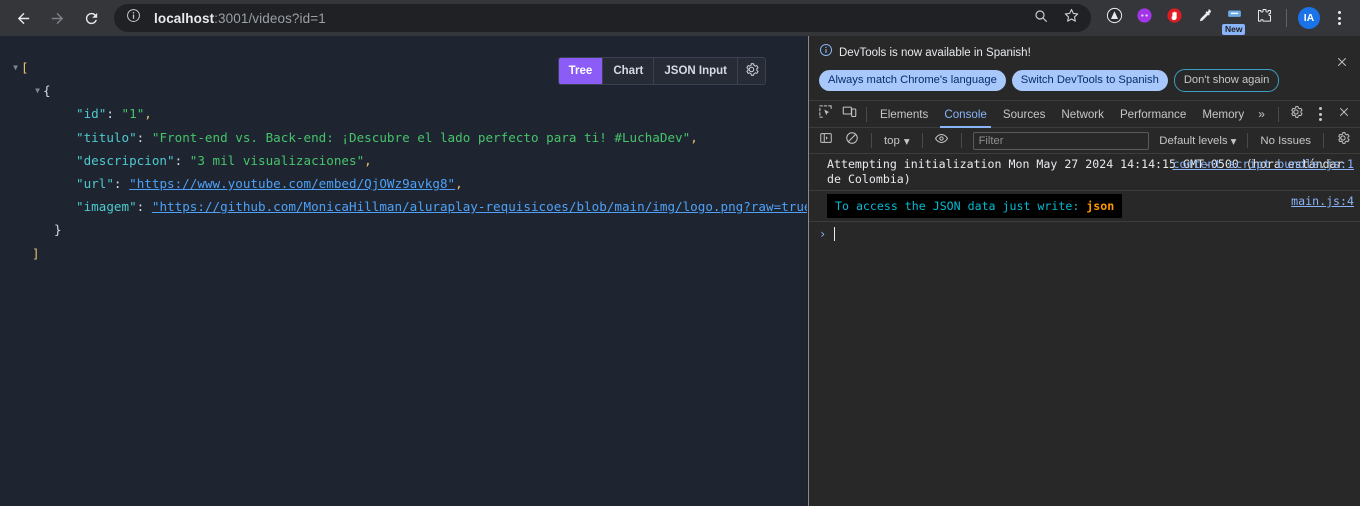 This screenshot has width=1360, height=506. What do you see at coordinates (823, 234) in the screenshot?
I see `prompt-caret-icon: ›` at bounding box center [823, 234].